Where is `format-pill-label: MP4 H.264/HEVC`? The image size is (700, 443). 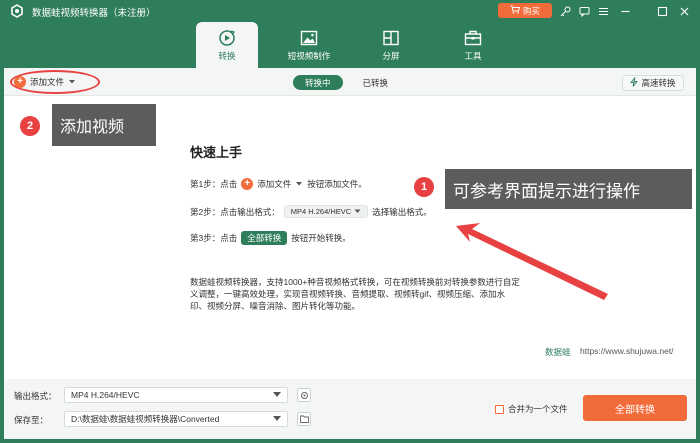
format-pill-label: MP4 H.264/HEVC is located at coordinates (321, 211).